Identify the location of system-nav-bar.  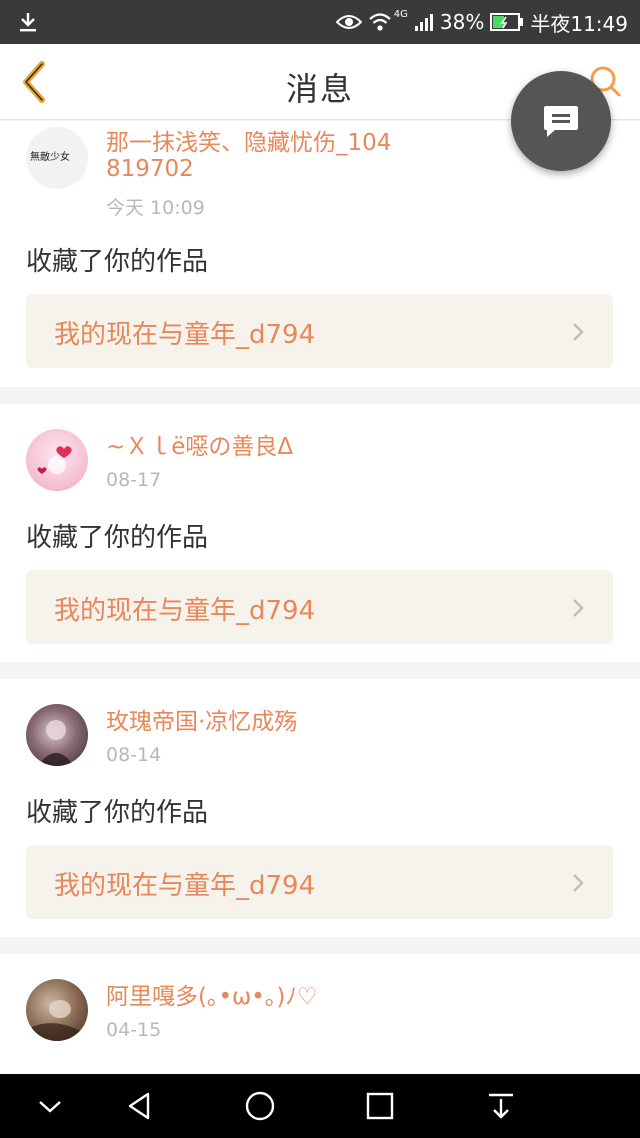
(320, 1106).